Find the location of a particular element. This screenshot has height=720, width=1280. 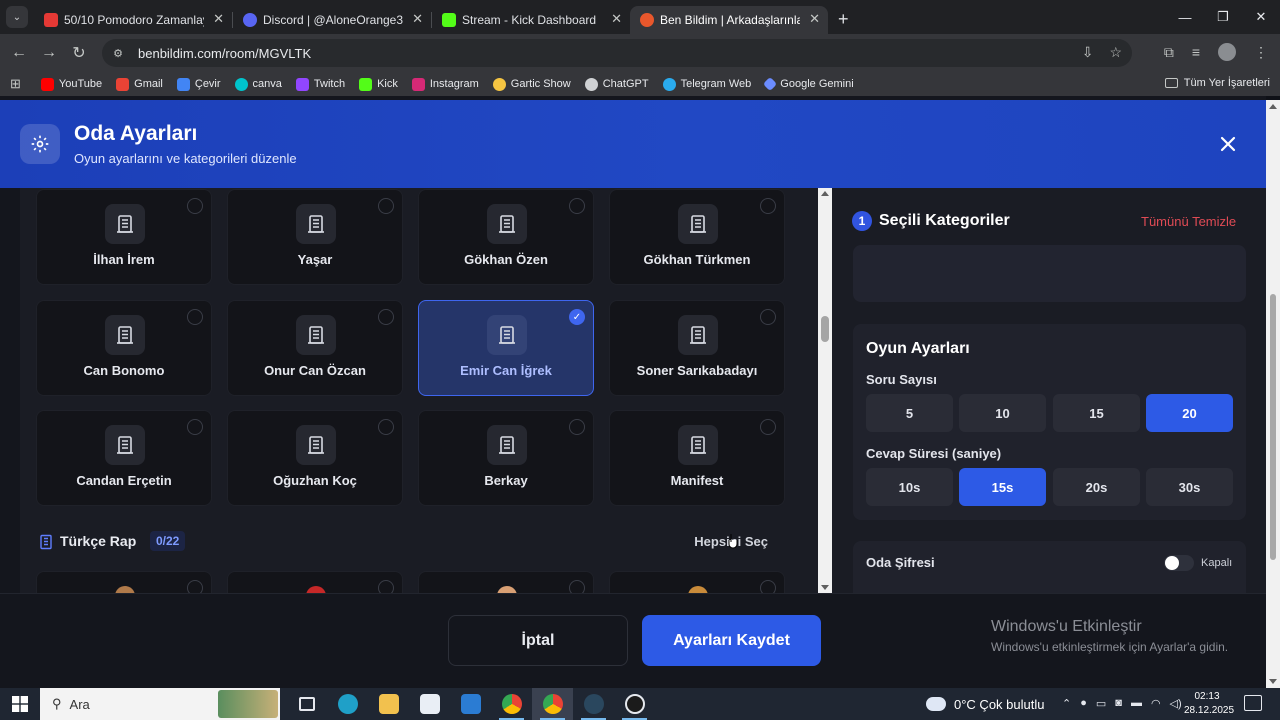

install-app-icon: ⇩ is located at coordinates (1088, 52).